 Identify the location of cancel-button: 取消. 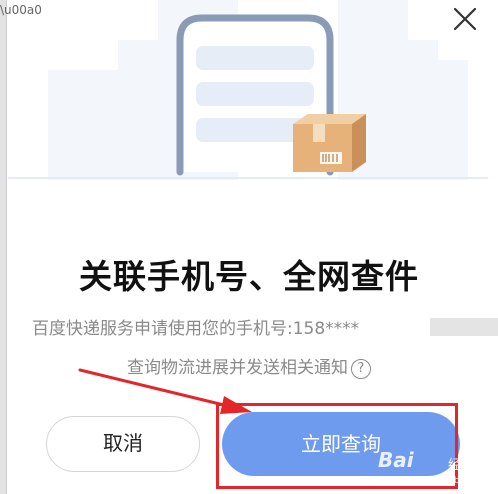
(123, 444).